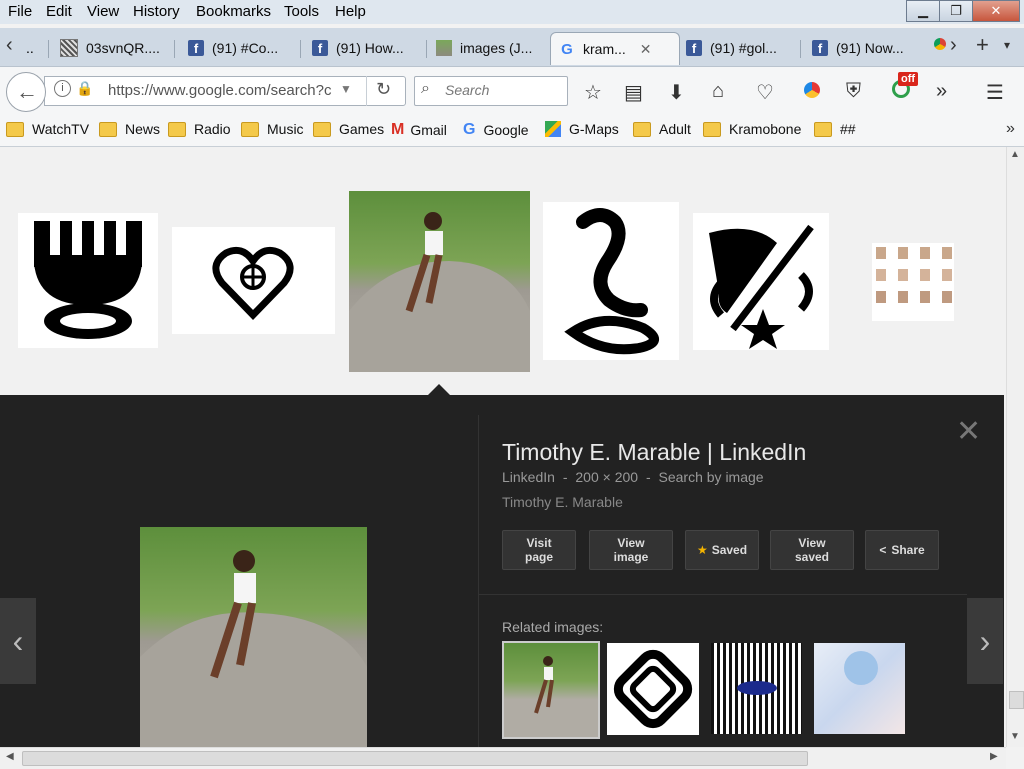  I want to click on search-input: ⌕ Search, so click(491, 91).